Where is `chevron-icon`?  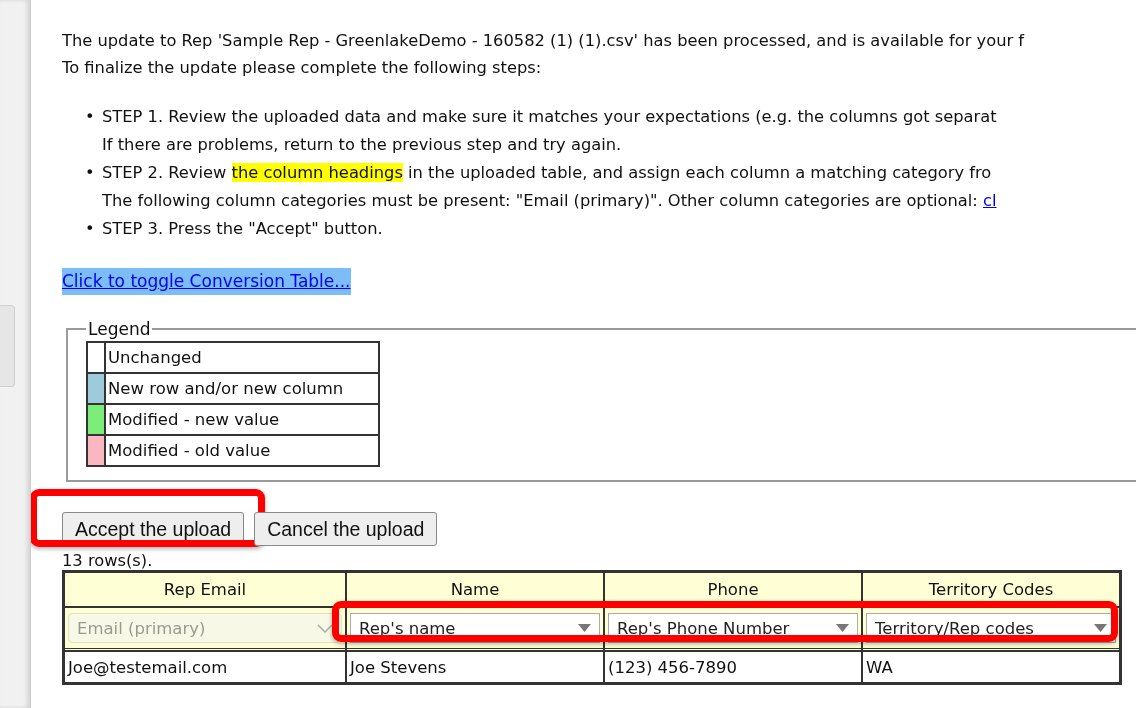 chevron-icon is located at coordinates (325, 628).